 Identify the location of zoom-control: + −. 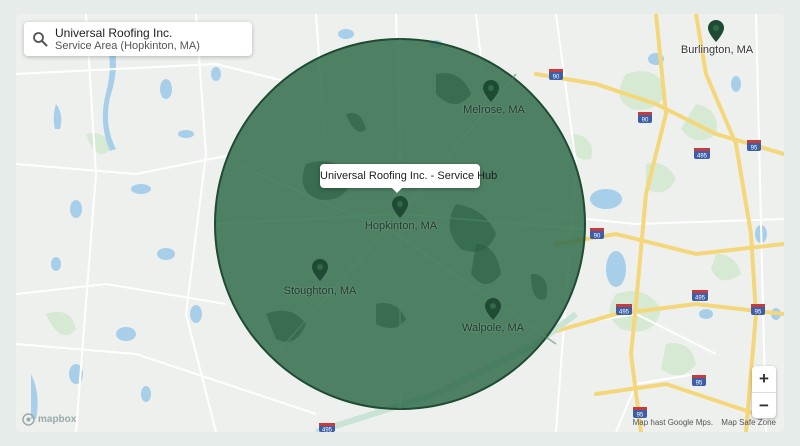
(764, 392).